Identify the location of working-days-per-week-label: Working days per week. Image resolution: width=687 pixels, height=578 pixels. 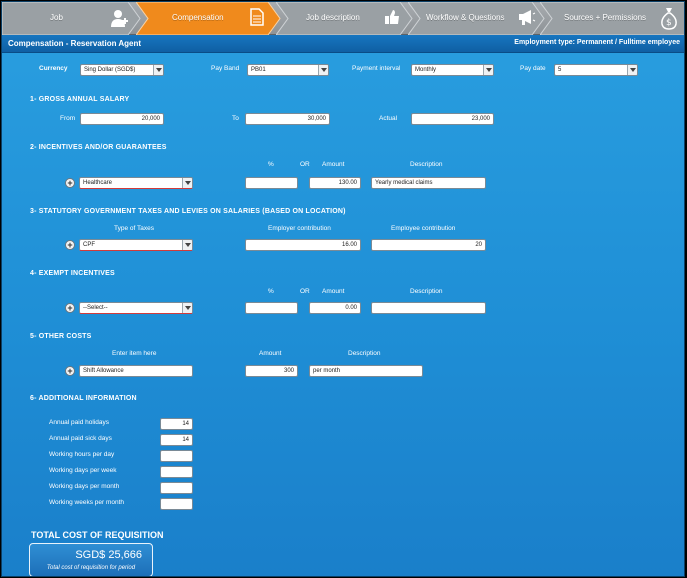
(83, 470).